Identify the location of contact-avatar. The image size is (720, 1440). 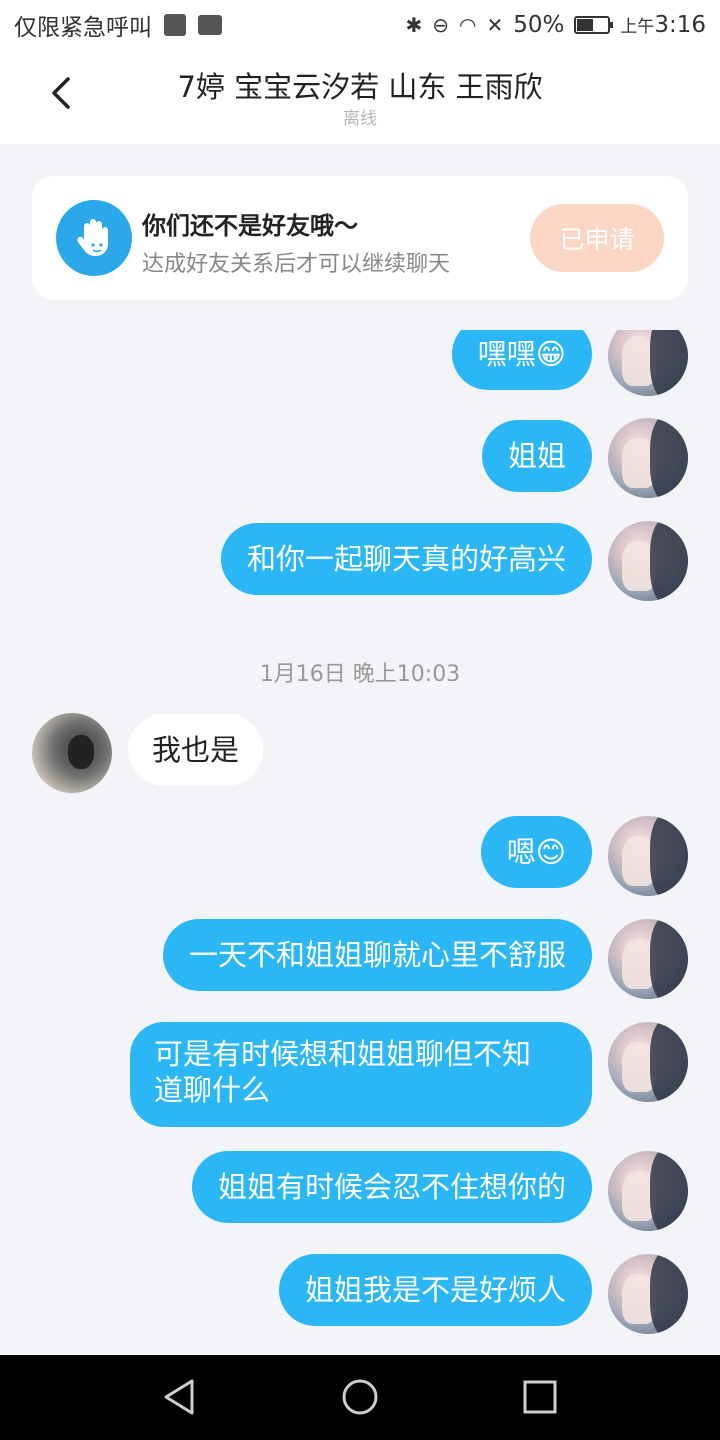
(72, 753).